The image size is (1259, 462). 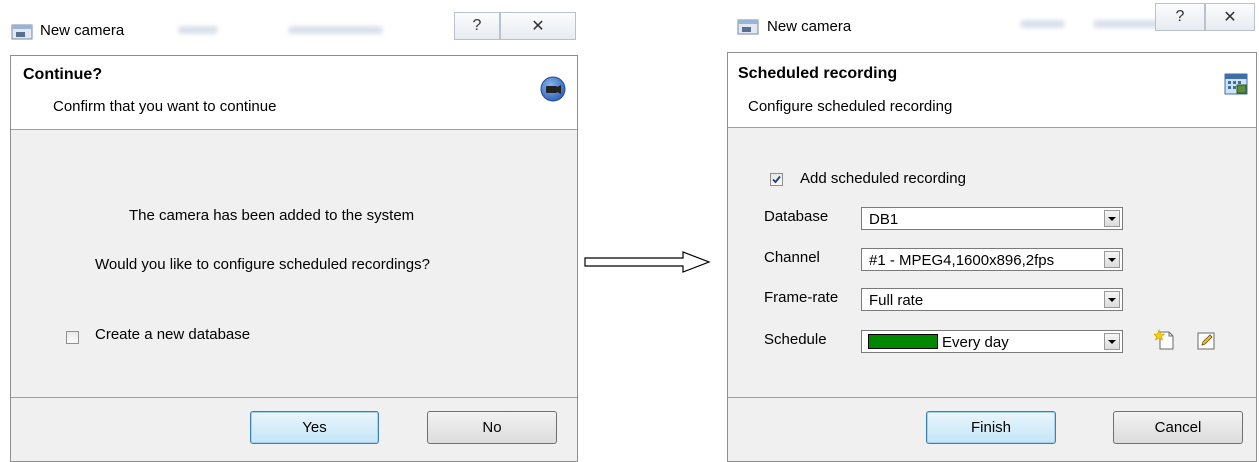 I want to click on channel-value: #1 - MPEG4,1600x896,2fps, so click(x=962, y=260).